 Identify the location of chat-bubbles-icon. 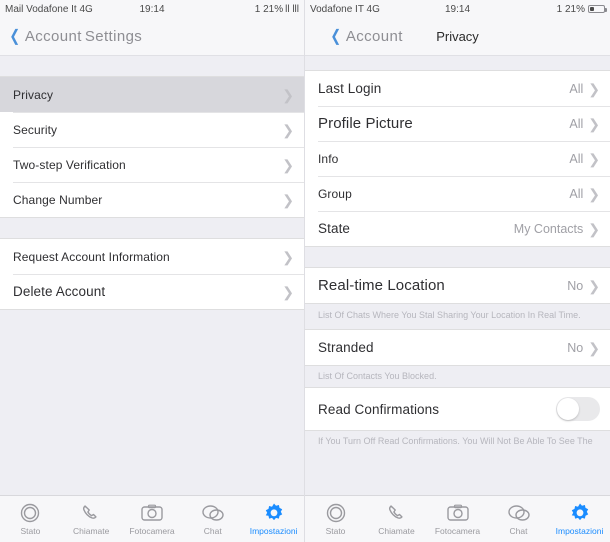
(519, 513).